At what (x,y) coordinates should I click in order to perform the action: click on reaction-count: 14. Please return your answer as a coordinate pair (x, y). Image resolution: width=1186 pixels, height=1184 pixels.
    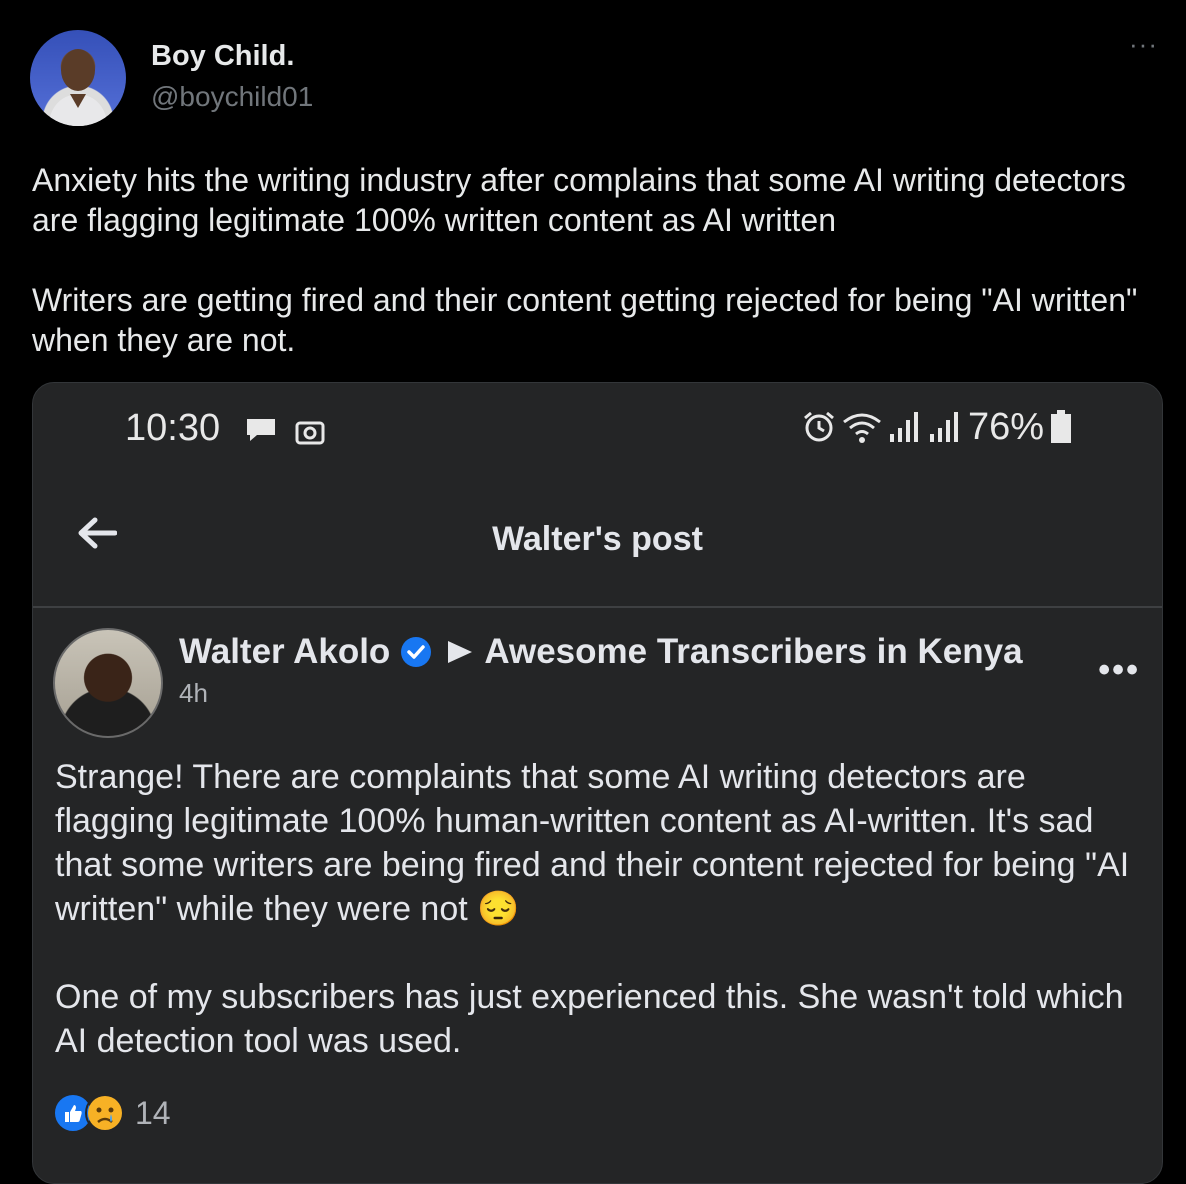
    Looking at the image, I should click on (153, 1112).